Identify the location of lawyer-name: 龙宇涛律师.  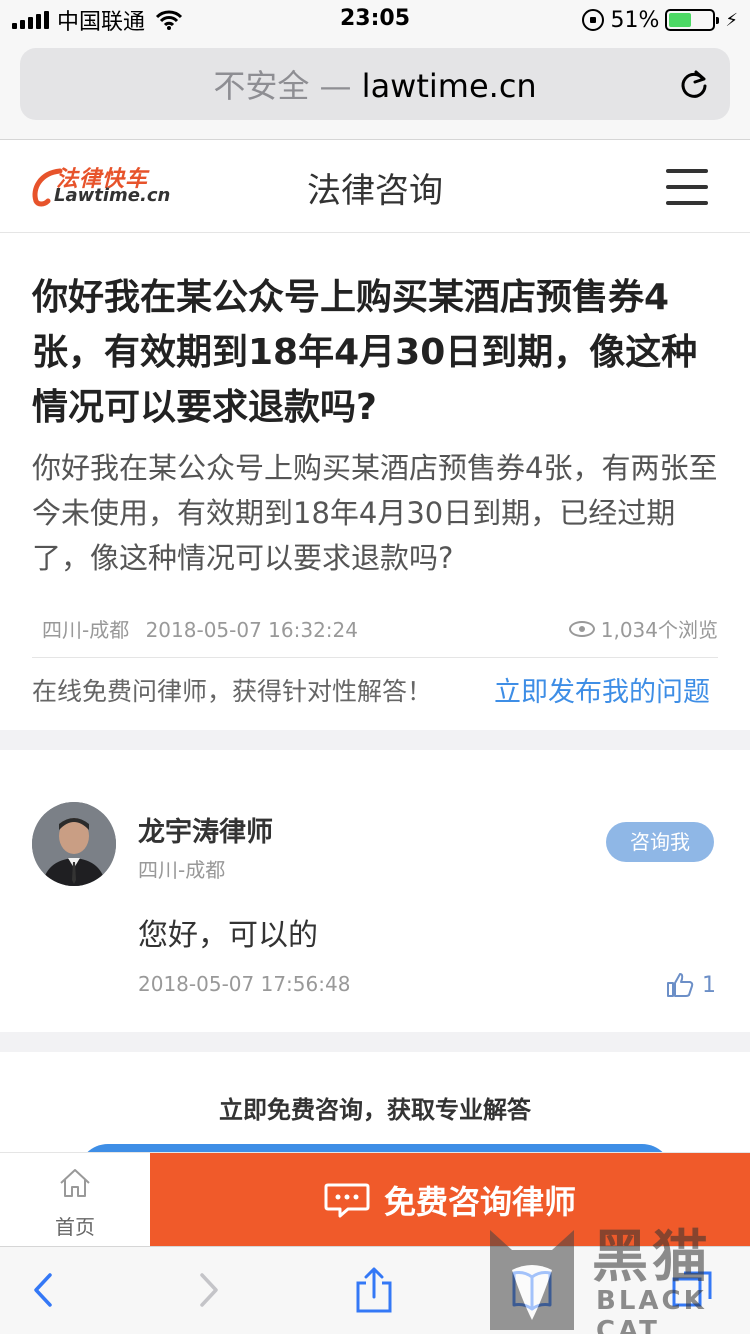
(205, 829).